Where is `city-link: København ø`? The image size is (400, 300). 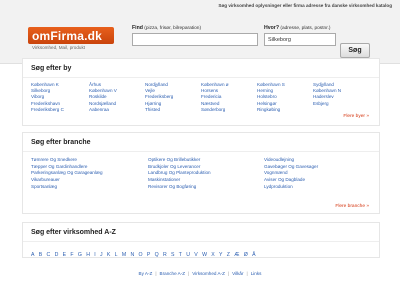 city-link: København ø is located at coordinates (215, 84).